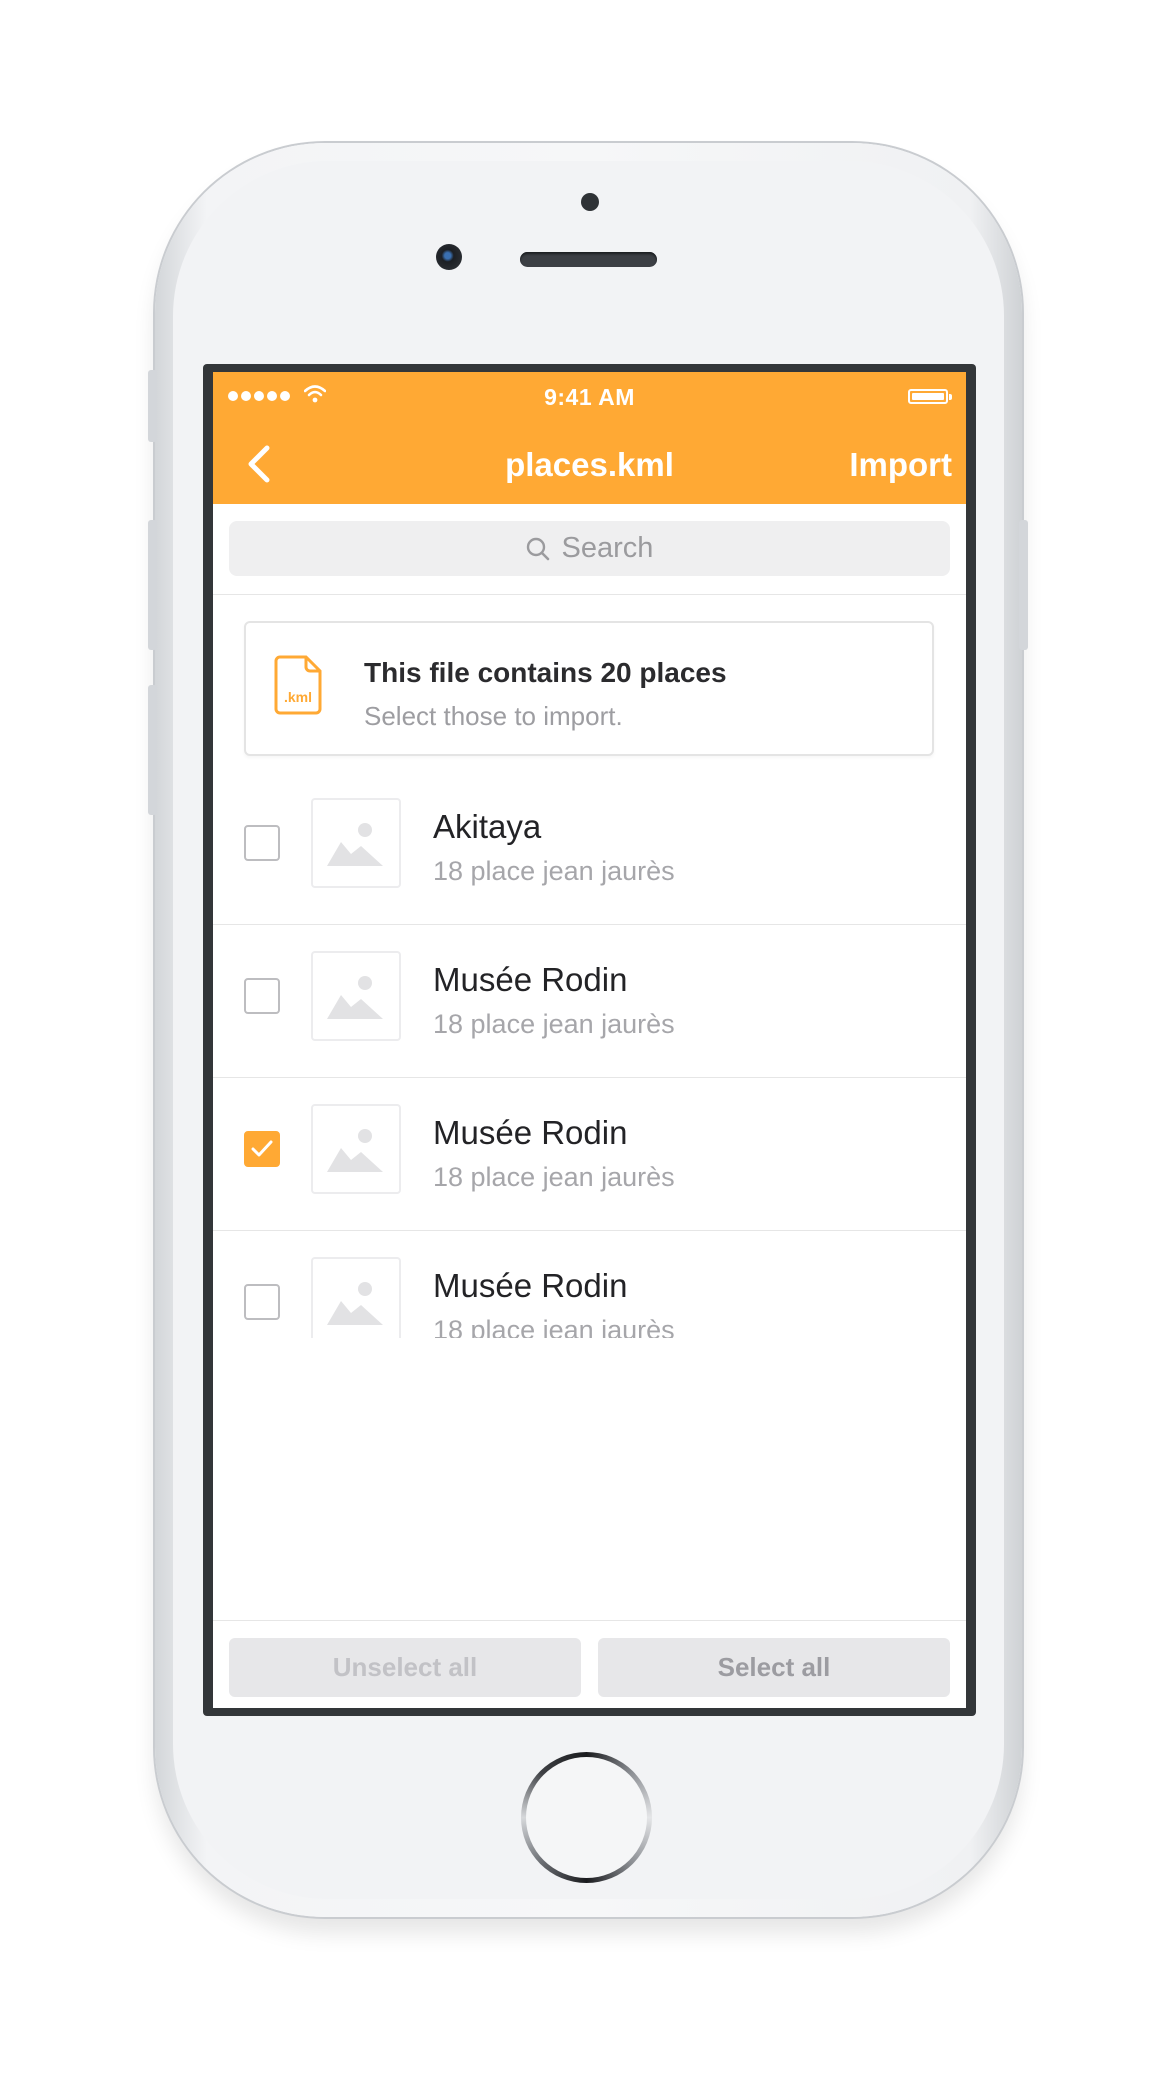 This screenshot has width=1172, height=2077. Describe the element at coordinates (405, 1667) in the screenshot. I see `unselect-all-button: Unselect all` at that location.